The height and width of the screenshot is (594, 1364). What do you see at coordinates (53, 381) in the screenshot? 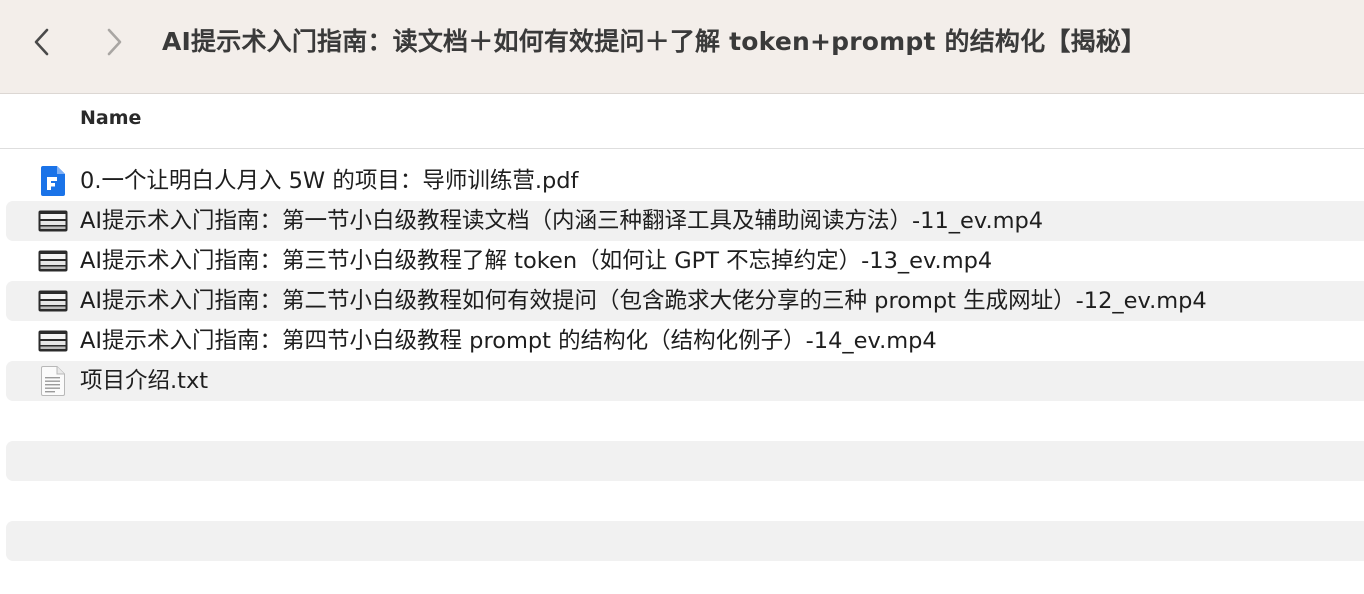
I see `text-file-icon` at bounding box center [53, 381].